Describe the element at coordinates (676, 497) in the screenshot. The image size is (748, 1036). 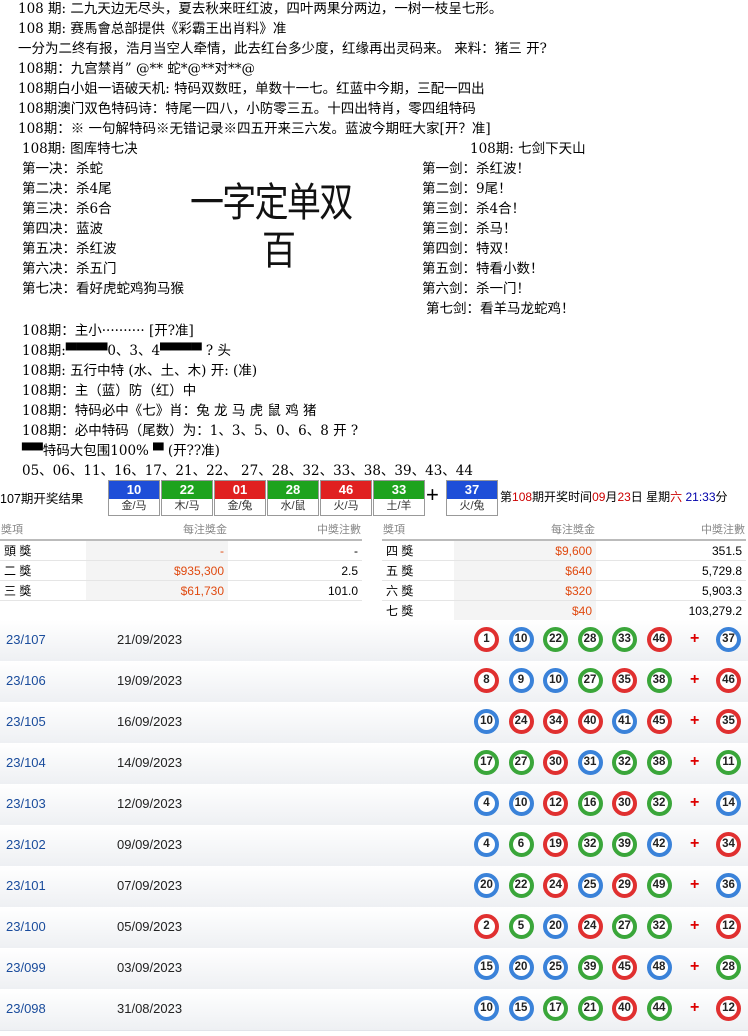
I see `next-weekday: 六` at that location.